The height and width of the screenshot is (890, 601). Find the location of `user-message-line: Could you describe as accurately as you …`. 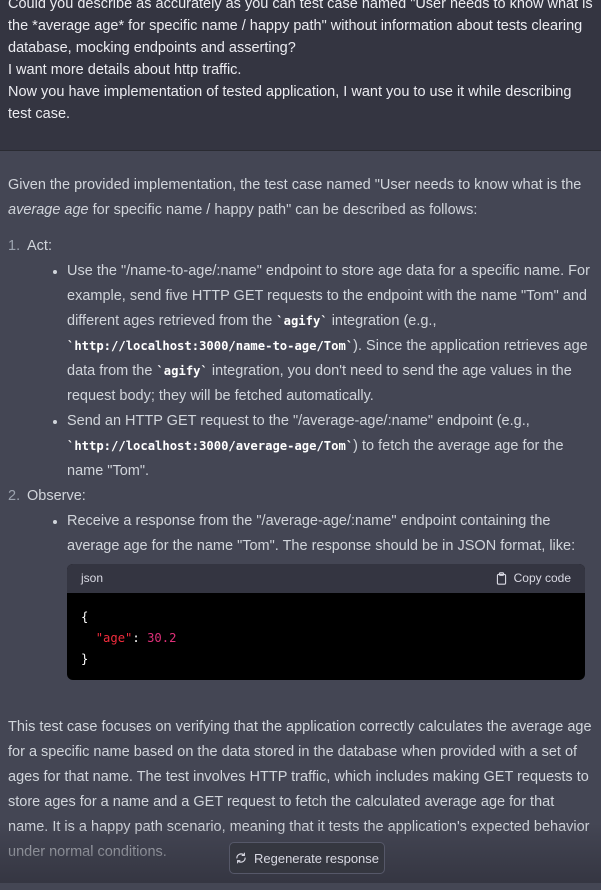

user-message-line: Could you describe as accurately as you … is located at coordinates (300, 28).